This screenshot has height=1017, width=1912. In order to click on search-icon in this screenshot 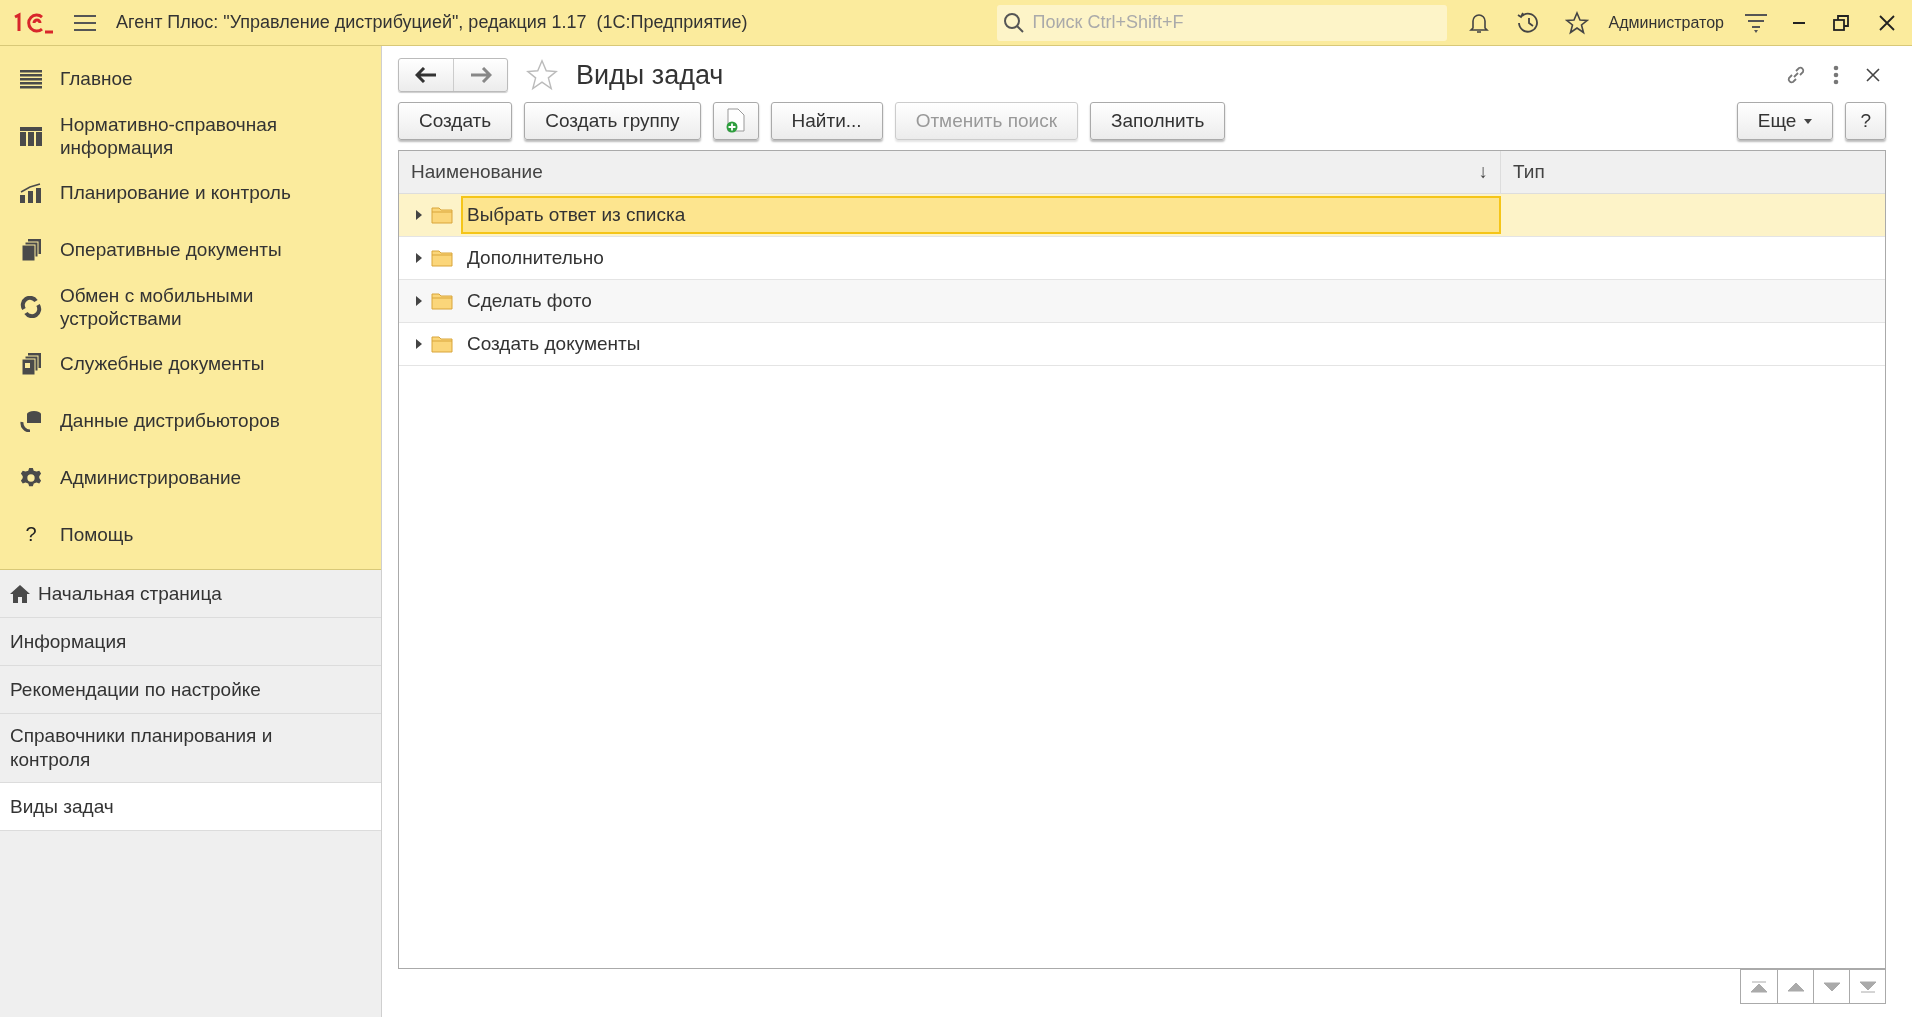, I will do `click(1013, 22)`.